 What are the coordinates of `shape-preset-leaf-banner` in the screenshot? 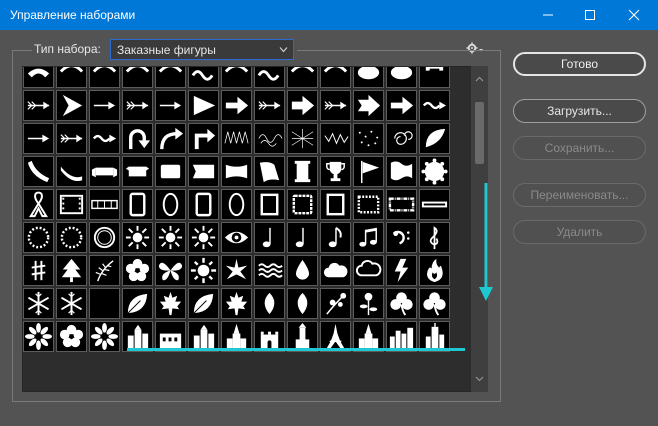 It's located at (434, 138).